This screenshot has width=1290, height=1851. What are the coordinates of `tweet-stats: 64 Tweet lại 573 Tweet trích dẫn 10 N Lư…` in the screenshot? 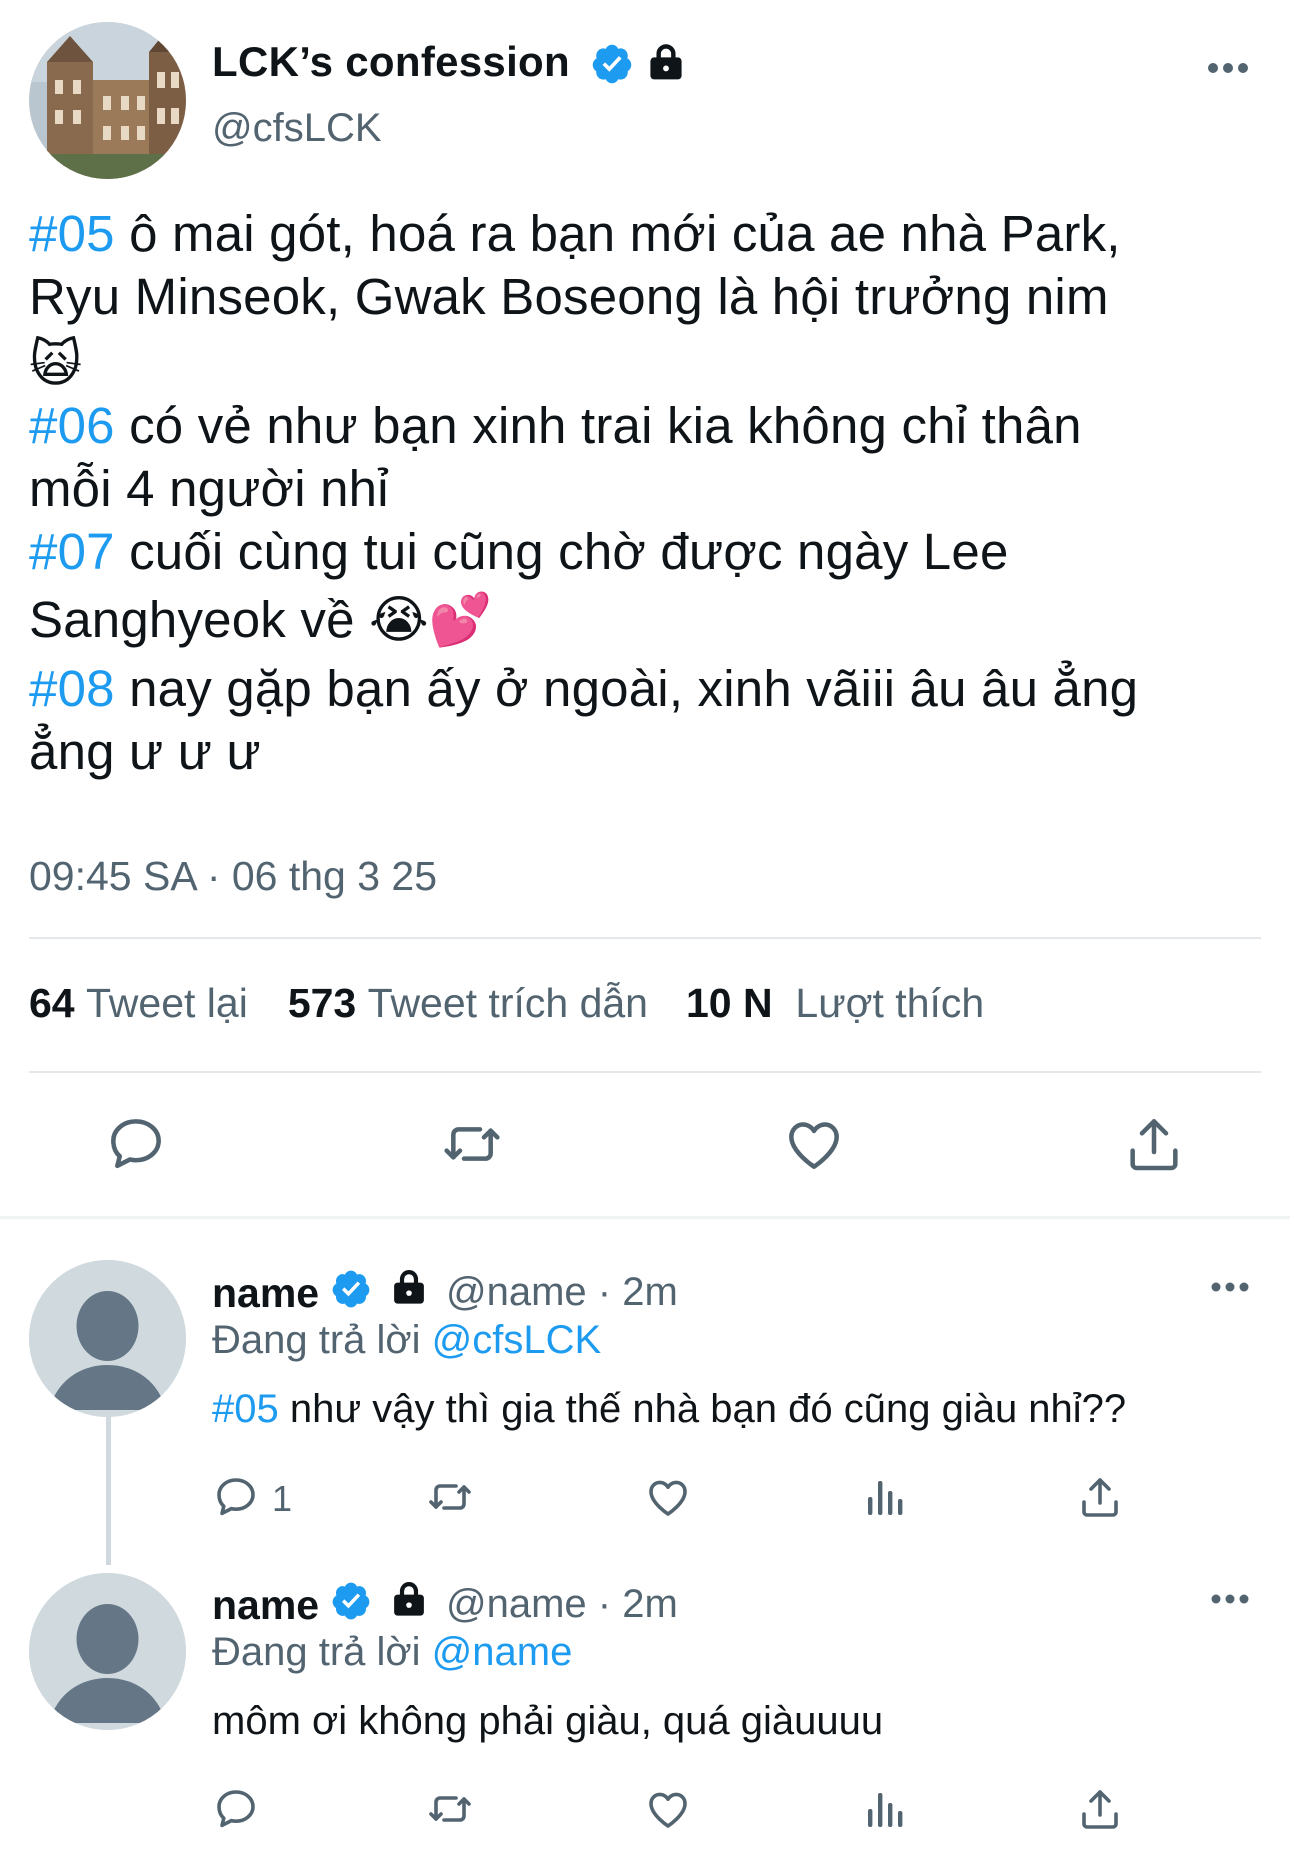 It's located at (506, 1003).